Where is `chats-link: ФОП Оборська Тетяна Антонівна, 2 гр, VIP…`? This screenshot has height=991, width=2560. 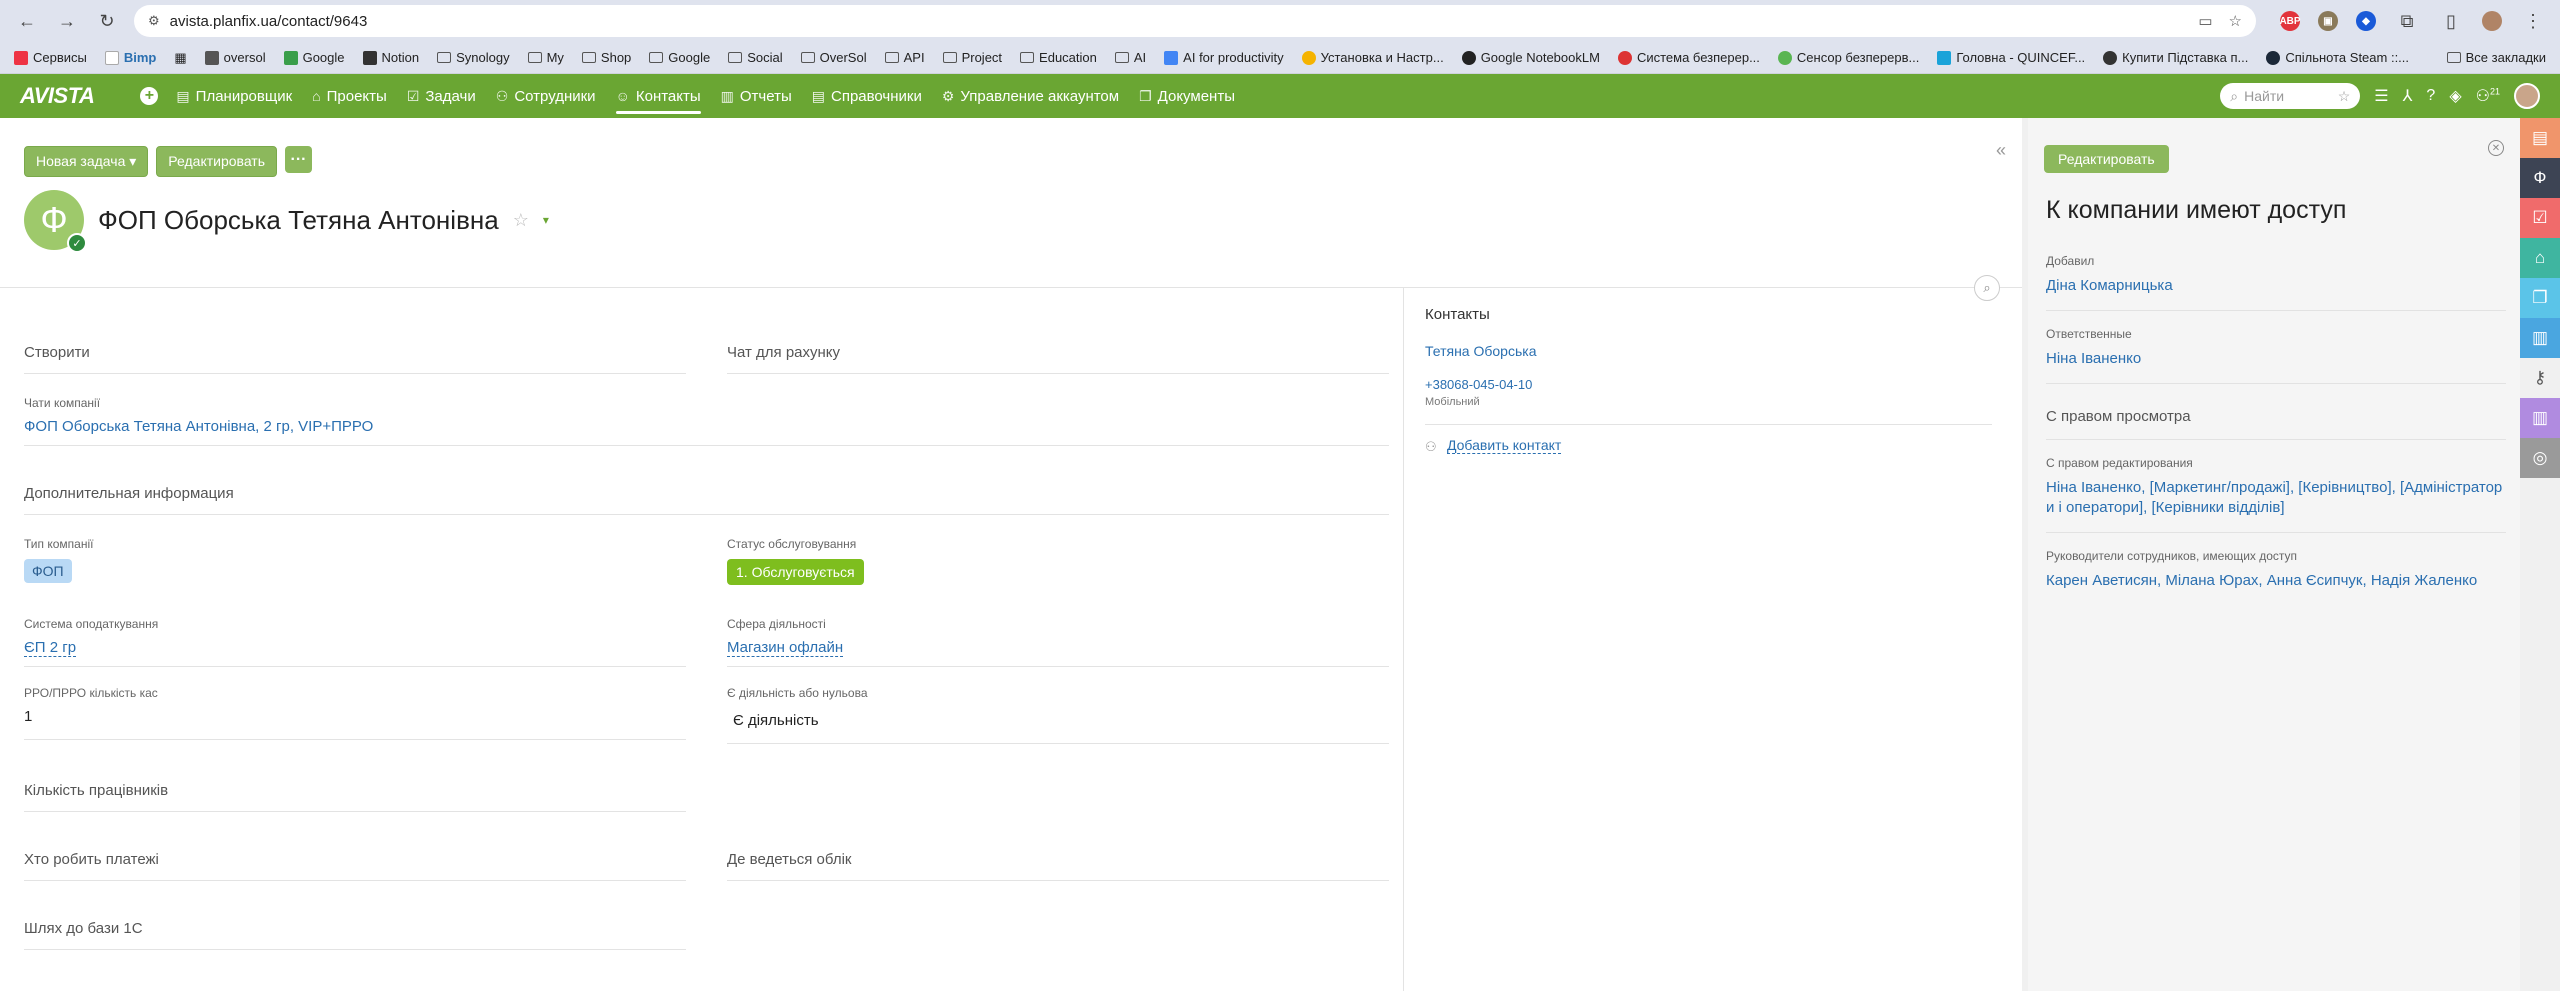
chats-link: ФОП Оборська Тетяна Антонівна, 2 гр, VIP… is located at coordinates (198, 426).